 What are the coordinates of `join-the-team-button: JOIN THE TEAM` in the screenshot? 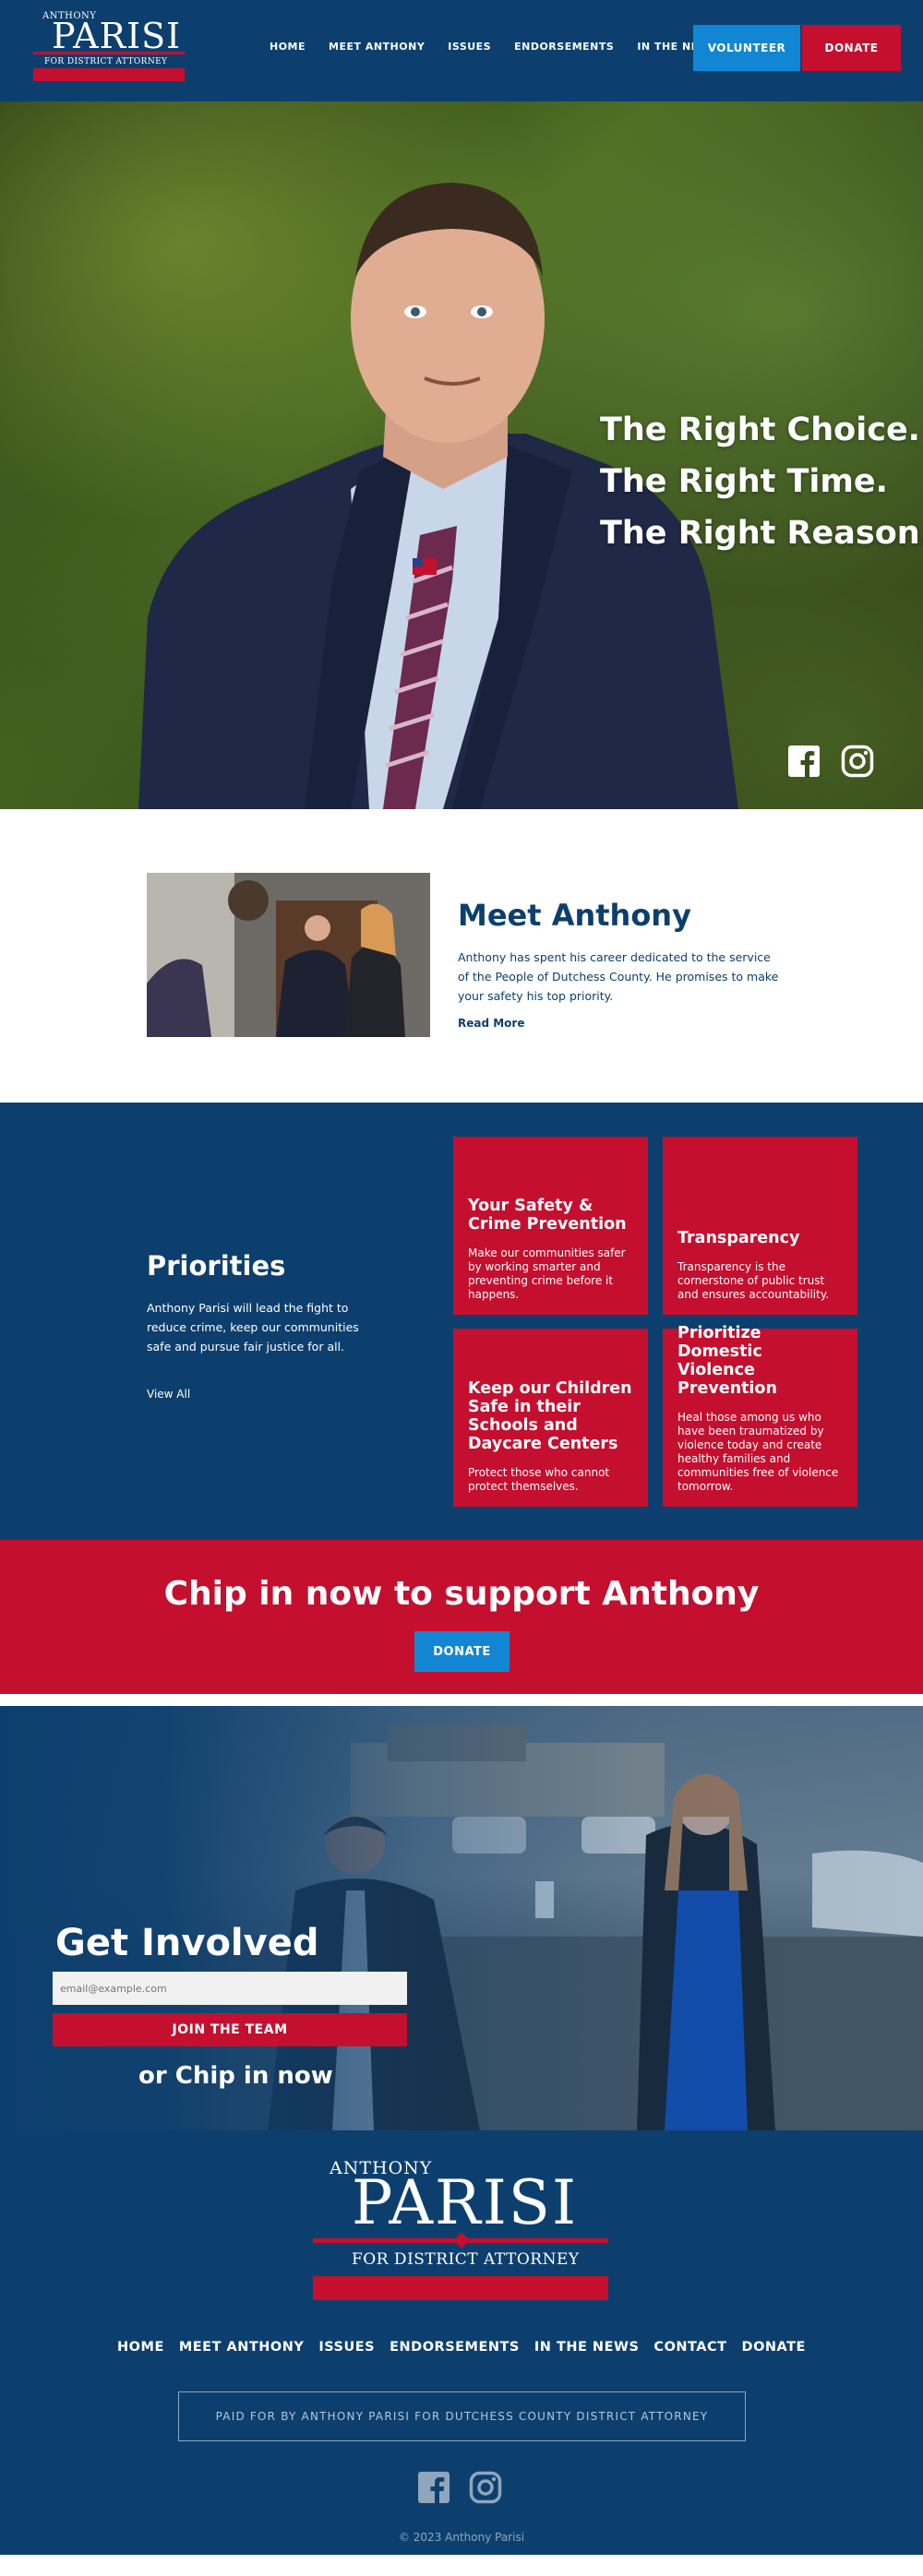 It's located at (230, 2030).